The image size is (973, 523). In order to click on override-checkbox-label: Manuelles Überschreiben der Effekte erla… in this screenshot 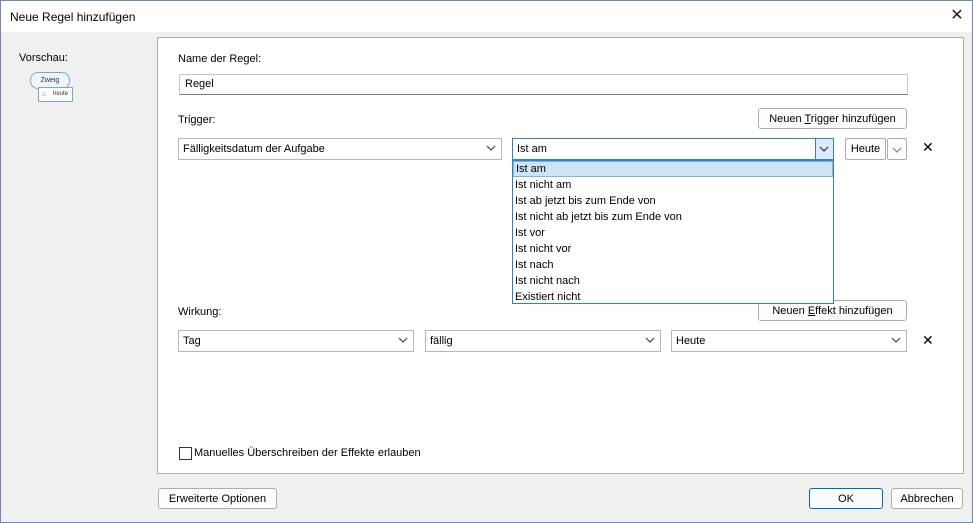, I will do `click(307, 453)`.